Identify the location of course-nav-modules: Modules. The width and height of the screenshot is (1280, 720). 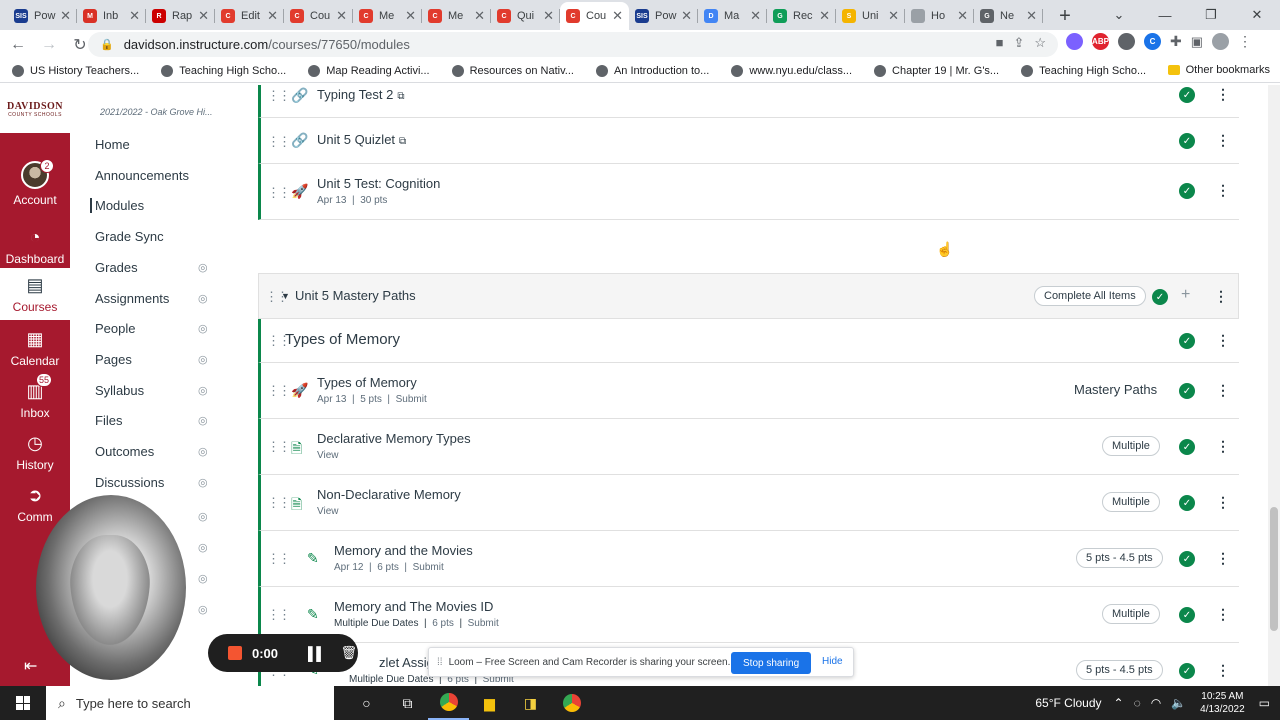
(117, 206).